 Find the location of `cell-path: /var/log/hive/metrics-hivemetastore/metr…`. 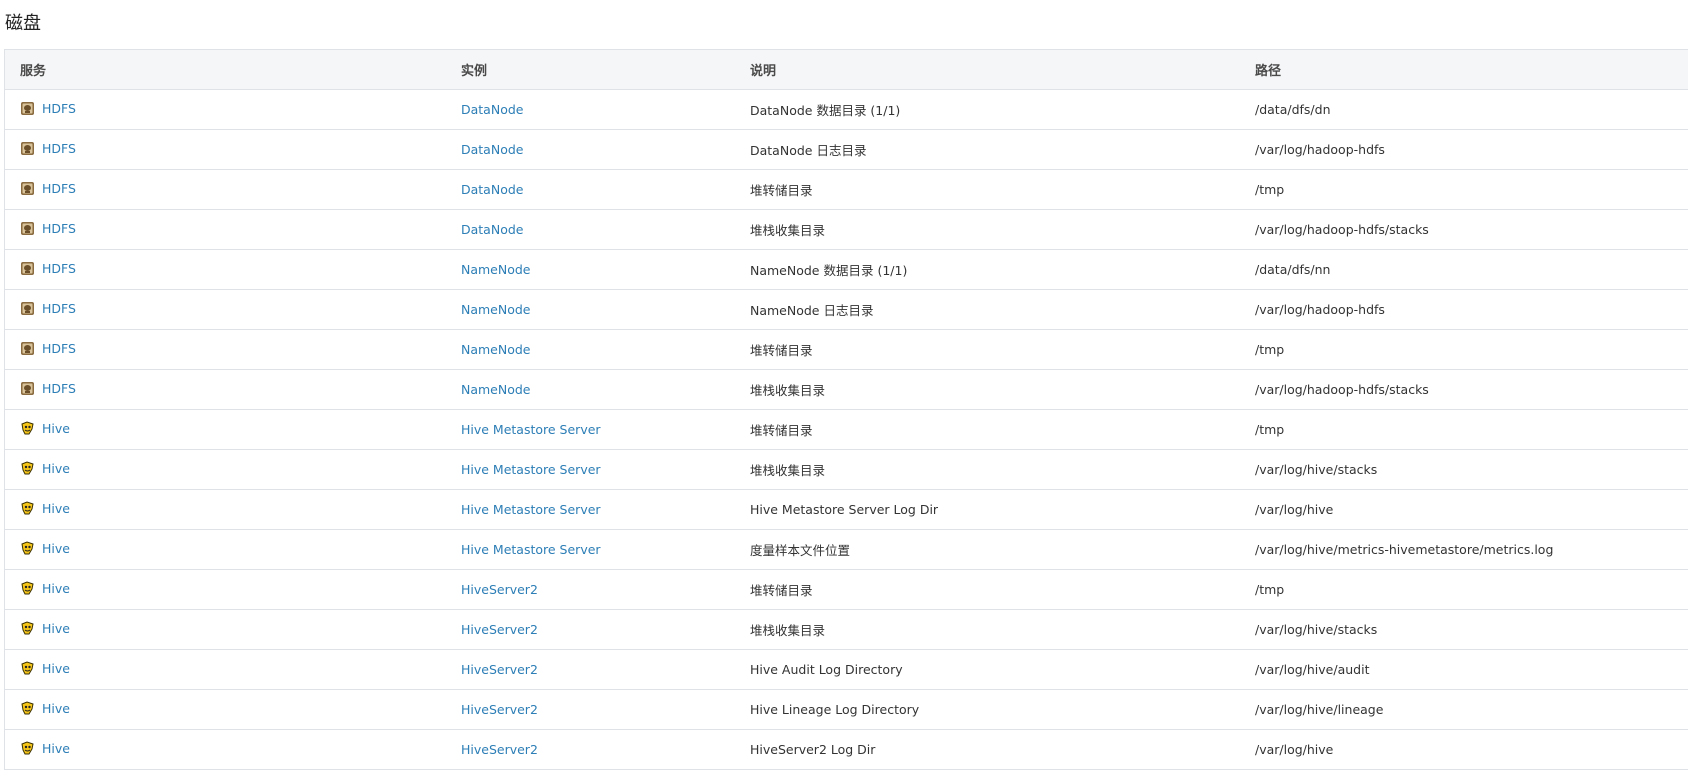

cell-path: /var/log/hive/metrics-hivemetastore/metr… is located at coordinates (1464, 549).